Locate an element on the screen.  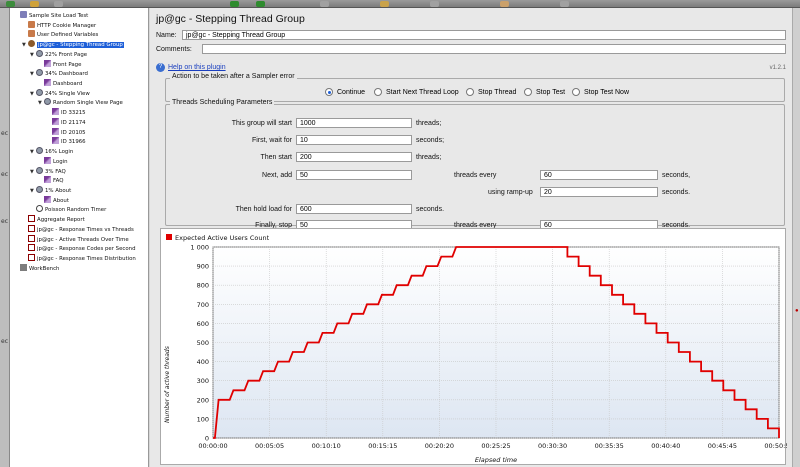
x-tick-label: 00:40:40 is located at coordinates (665, 446).